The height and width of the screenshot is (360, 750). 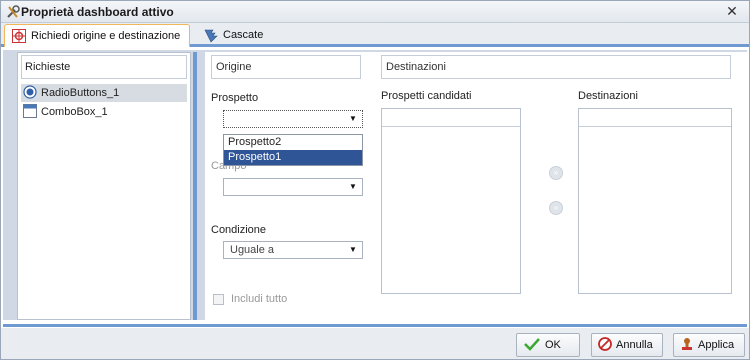 I want to click on campo-combo: ▼, so click(x=293, y=187).